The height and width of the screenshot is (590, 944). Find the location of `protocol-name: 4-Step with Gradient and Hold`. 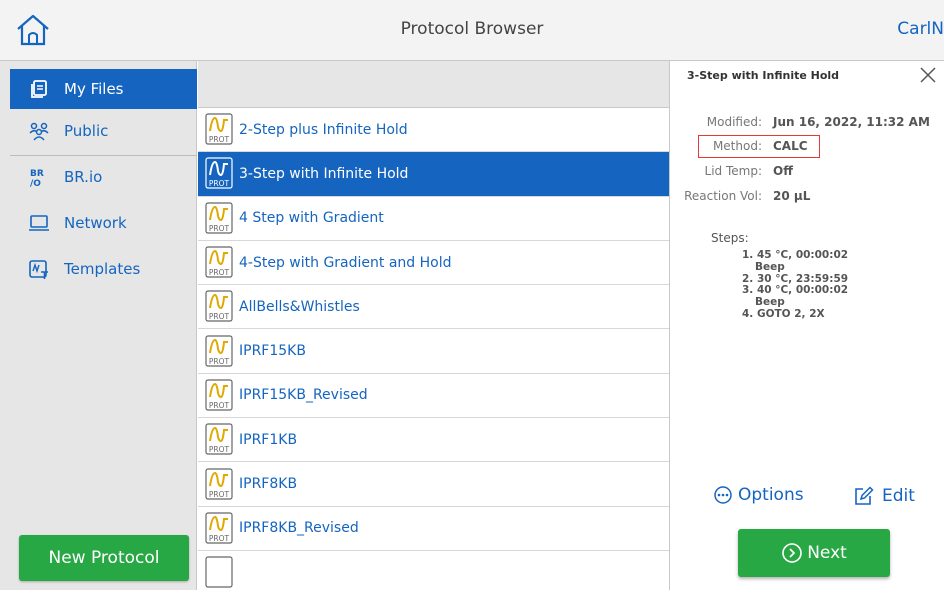

protocol-name: 4-Step with Gradient and Hold is located at coordinates (345, 262).